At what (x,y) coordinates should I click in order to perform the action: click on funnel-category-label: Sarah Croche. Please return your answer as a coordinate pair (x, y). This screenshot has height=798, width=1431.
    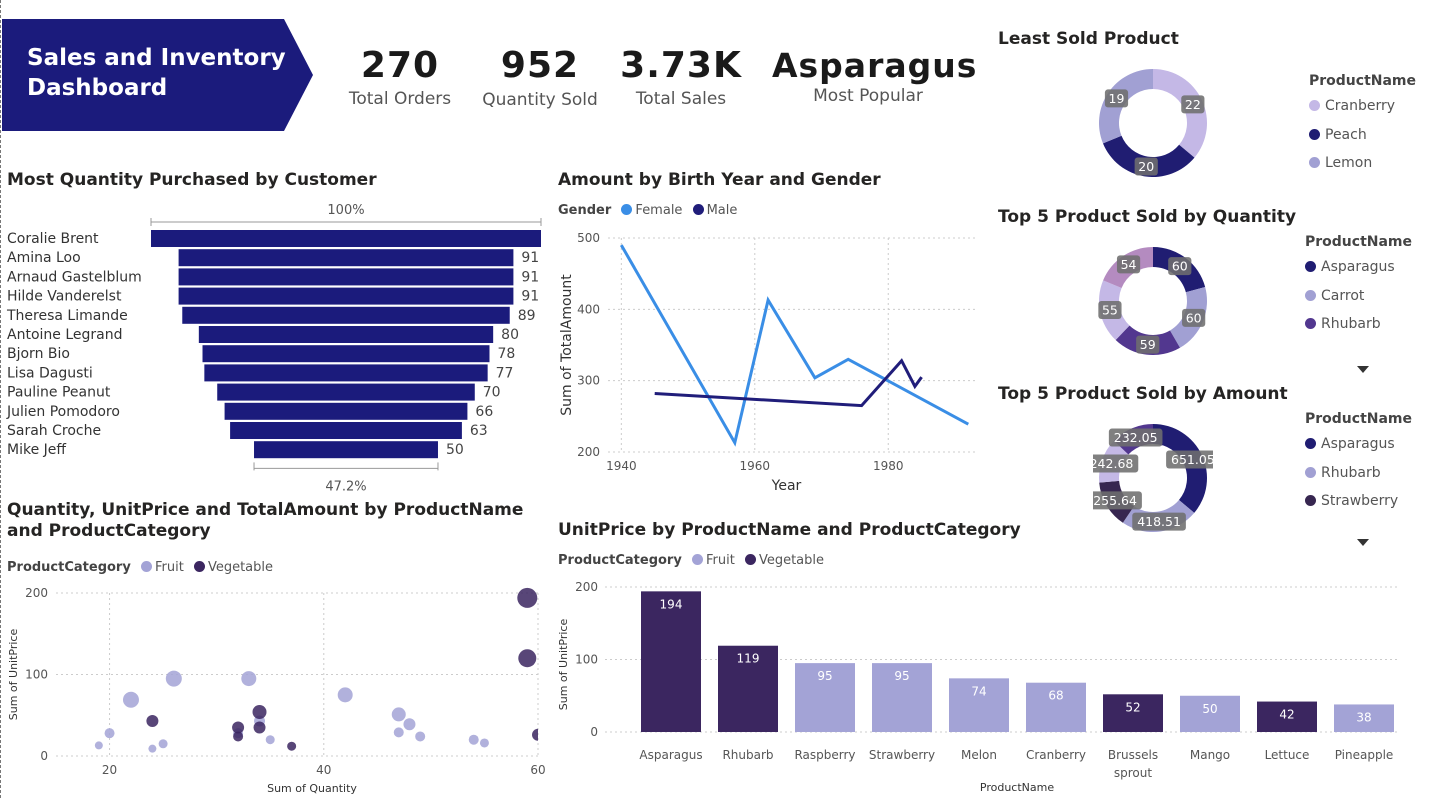
    Looking at the image, I should click on (54, 431).